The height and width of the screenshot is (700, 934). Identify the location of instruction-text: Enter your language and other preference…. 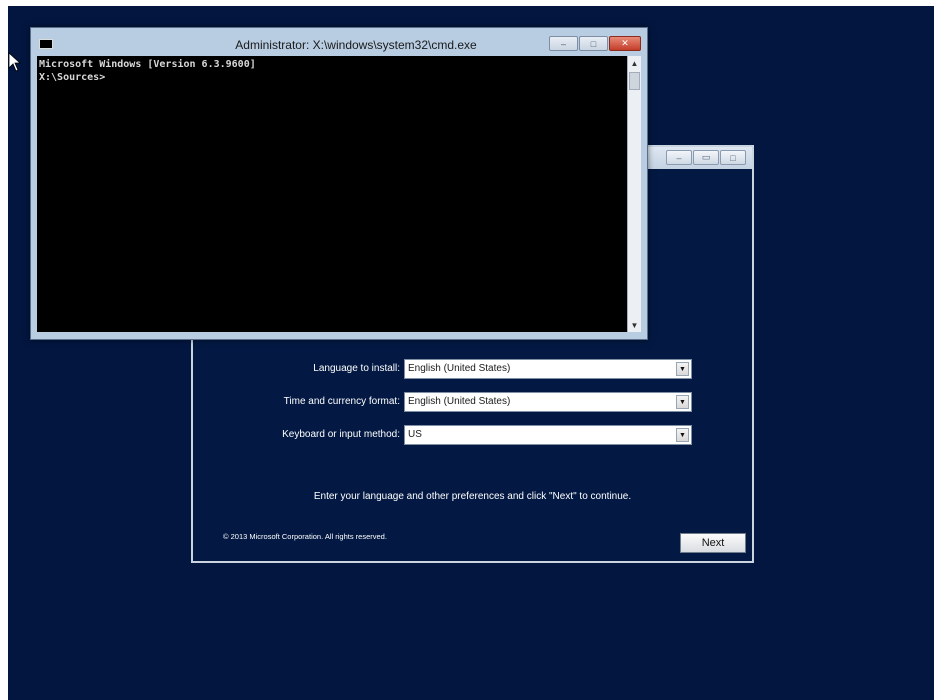
(472, 496).